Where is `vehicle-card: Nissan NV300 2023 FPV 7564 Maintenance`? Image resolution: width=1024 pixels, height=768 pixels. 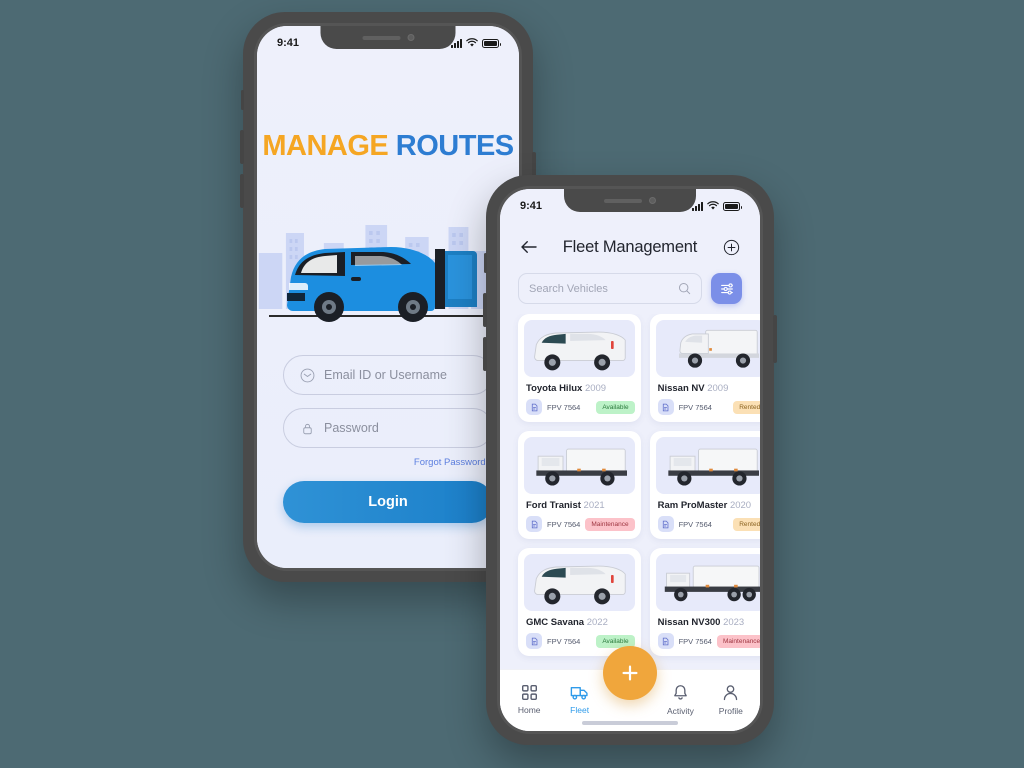 vehicle-card: Nissan NV300 2023 FPV 7564 Maintenance is located at coordinates (704, 602).